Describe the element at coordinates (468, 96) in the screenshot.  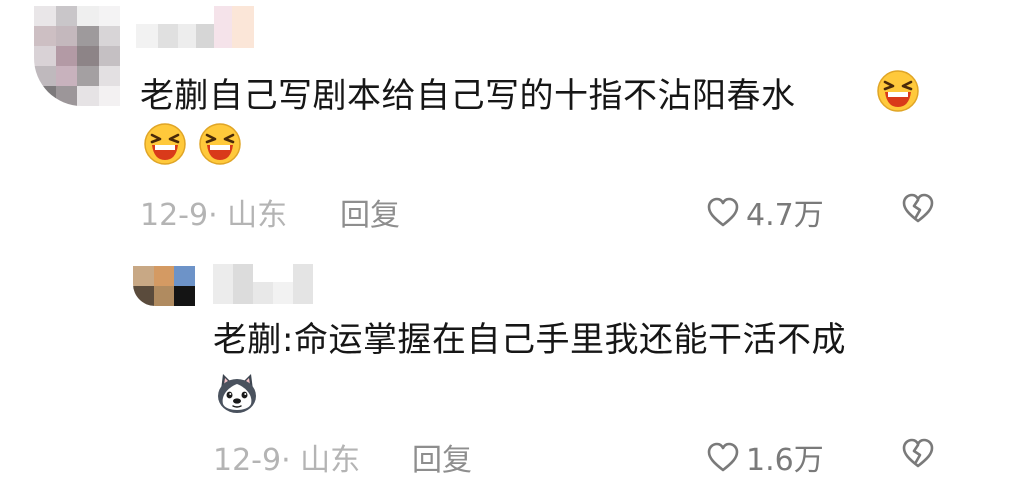
I see `comment-text: 老蒯自己写剧本给自己写的十指不沾阳春水` at that location.